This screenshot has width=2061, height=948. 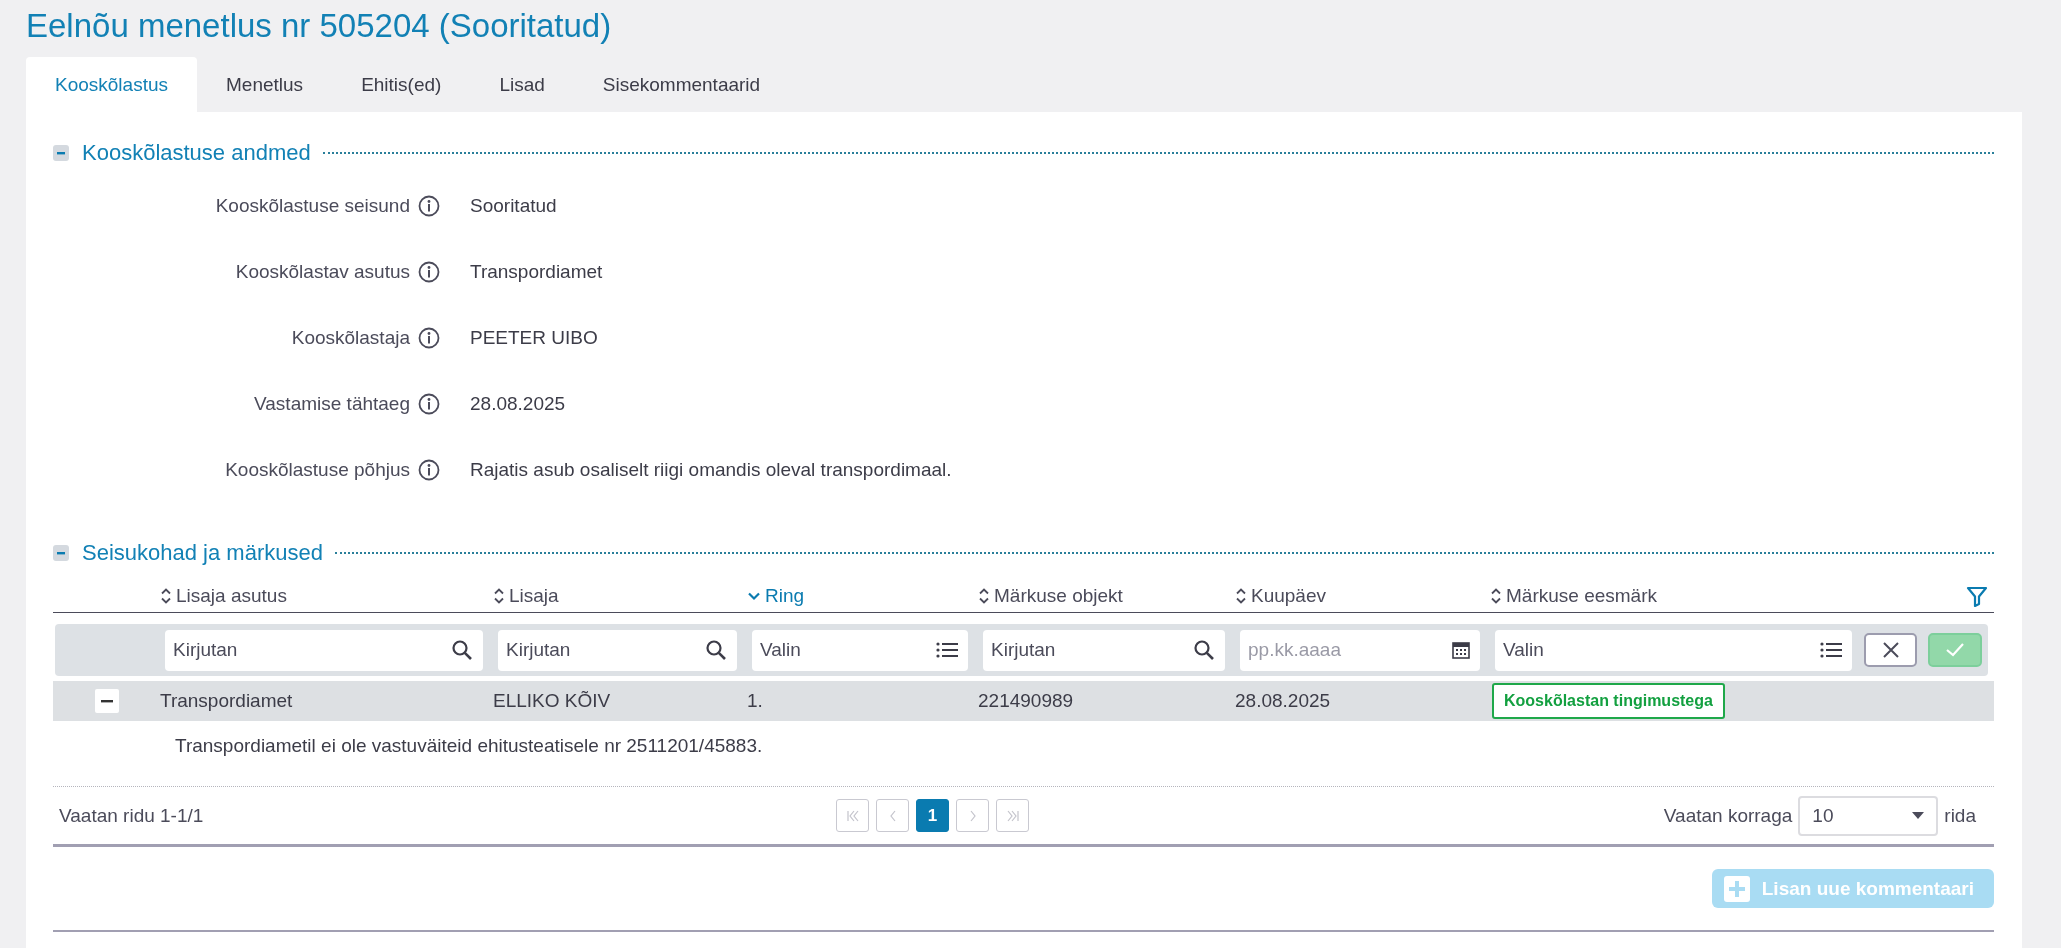 What do you see at coordinates (526, 596) in the screenshot?
I see `column-header: Lisaja` at bounding box center [526, 596].